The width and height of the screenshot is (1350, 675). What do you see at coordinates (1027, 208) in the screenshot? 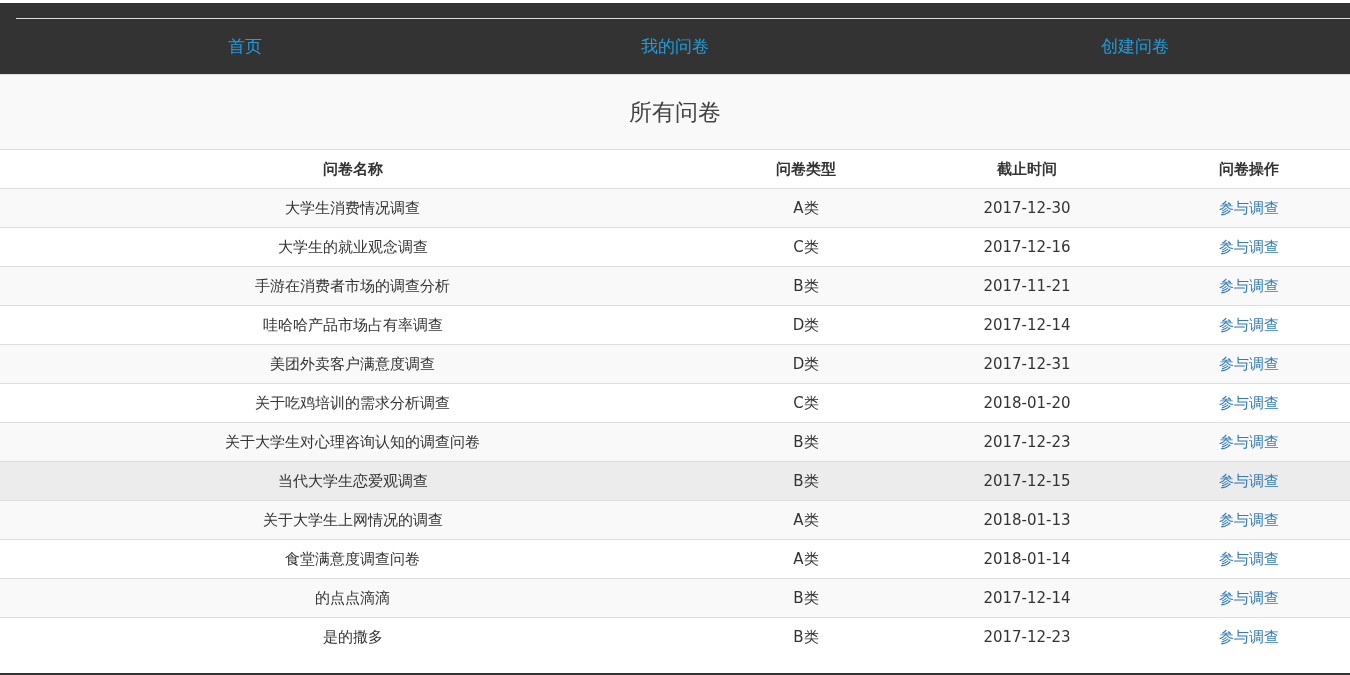
I see `deadline: 2017-12-30` at bounding box center [1027, 208].